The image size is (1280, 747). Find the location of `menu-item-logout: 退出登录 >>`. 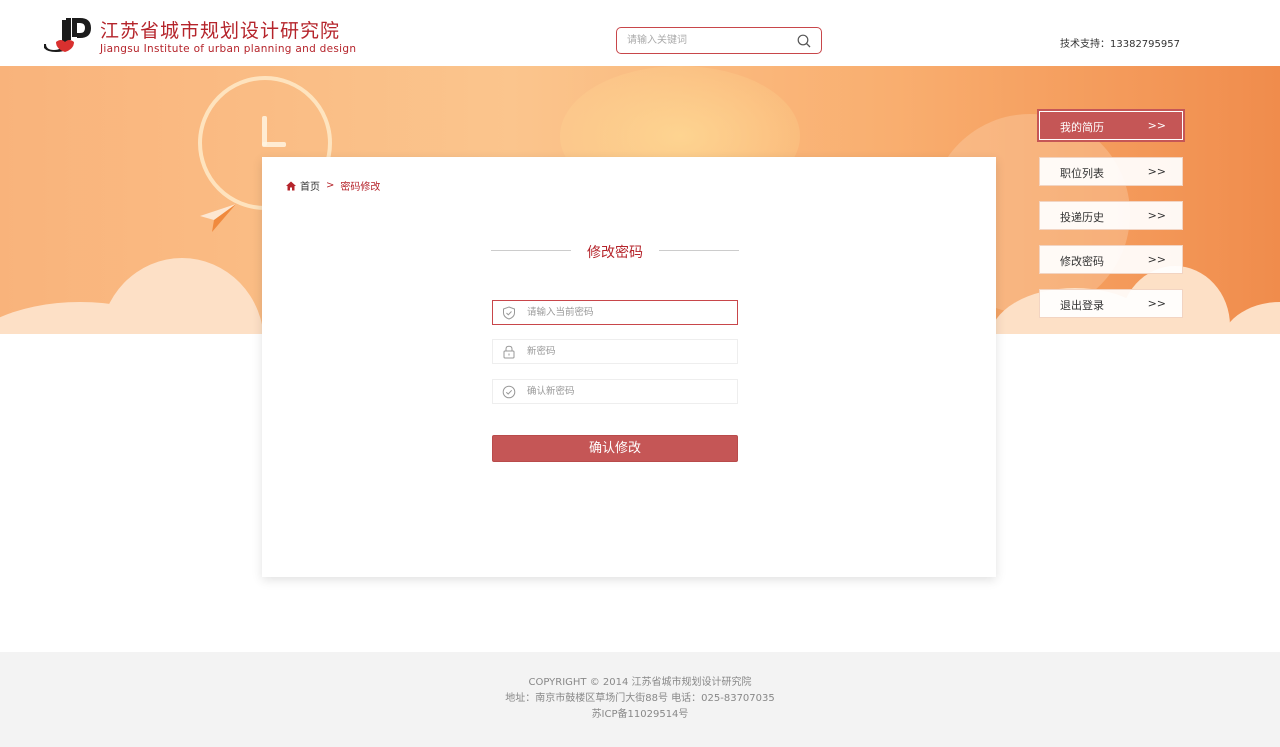

menu-item-logout: 退出登录 >> is located at coordinates (1111, 303).